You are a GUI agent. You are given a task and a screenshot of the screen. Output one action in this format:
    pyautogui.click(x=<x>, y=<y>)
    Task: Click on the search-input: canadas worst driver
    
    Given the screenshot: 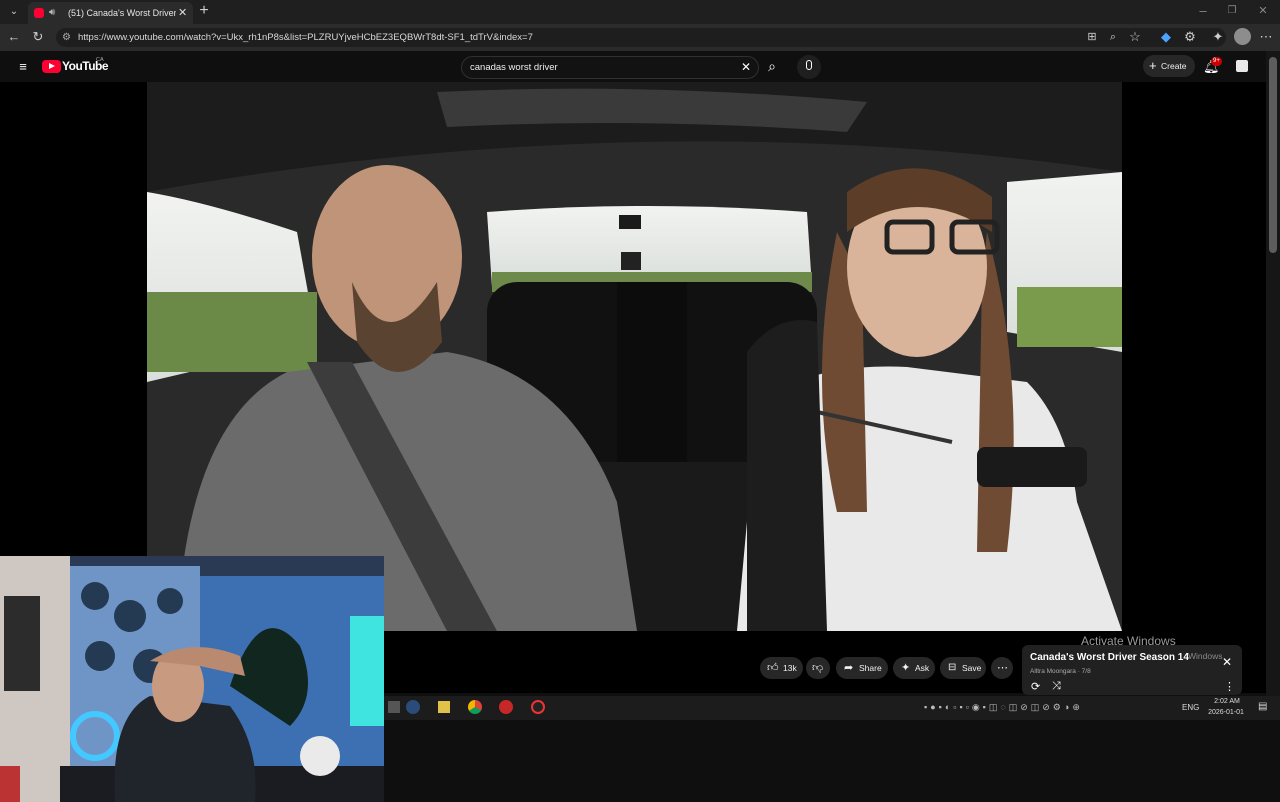 What is the action you would take?
    pyautogui.click(x=610, y=67)
    